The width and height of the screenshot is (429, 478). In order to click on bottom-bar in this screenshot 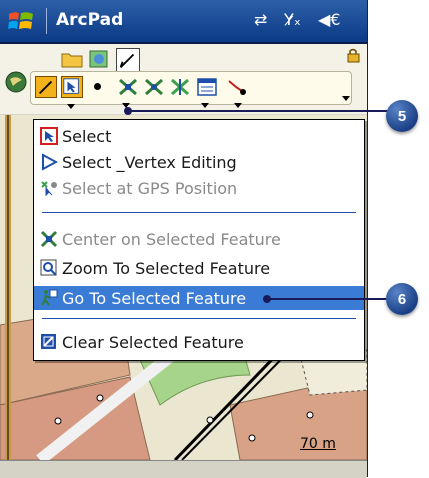, I will do `click(183, 469)`.